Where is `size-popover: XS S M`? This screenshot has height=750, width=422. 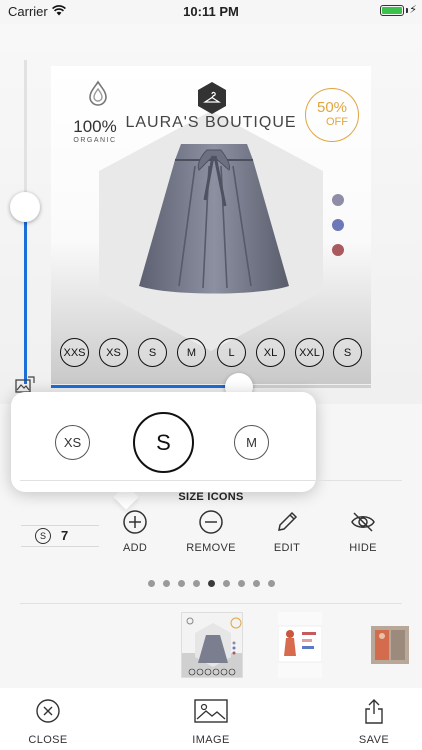 size-popover: XS S M is located at coordinates (163, 442).